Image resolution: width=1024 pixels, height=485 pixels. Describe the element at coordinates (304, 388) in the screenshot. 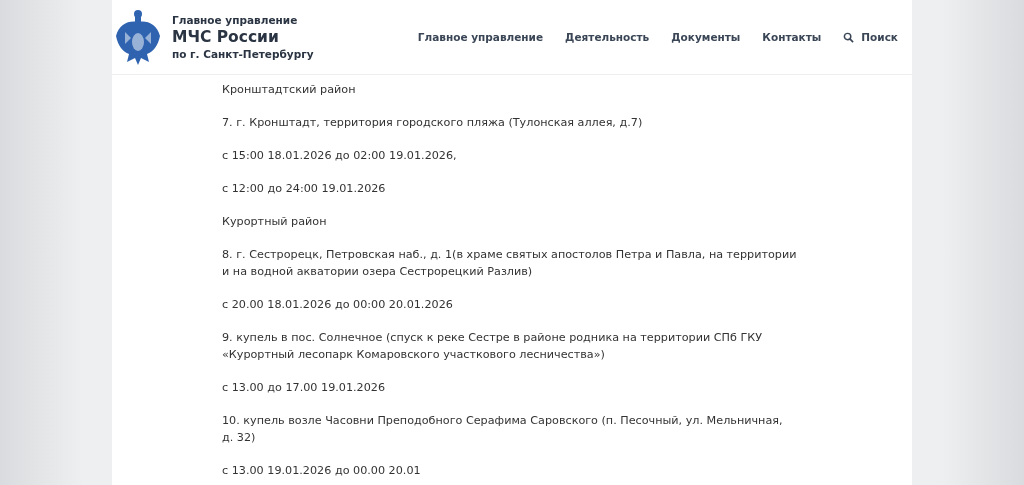

I see `article-paragraph: с 13.00 до 17.00 19.01.2026` at that location.